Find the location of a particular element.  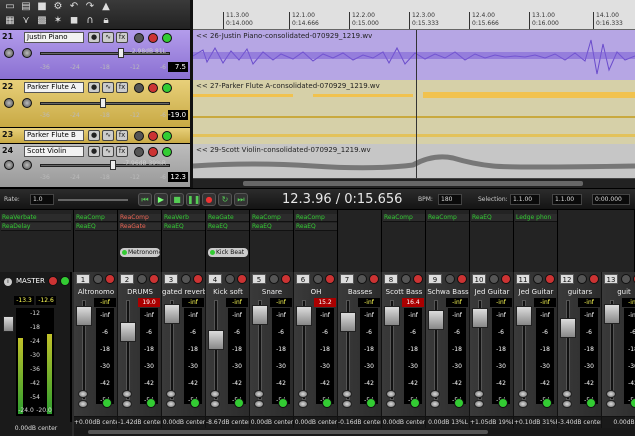

track-name-field: Parker Flute A is located at coordinates (54, 87).